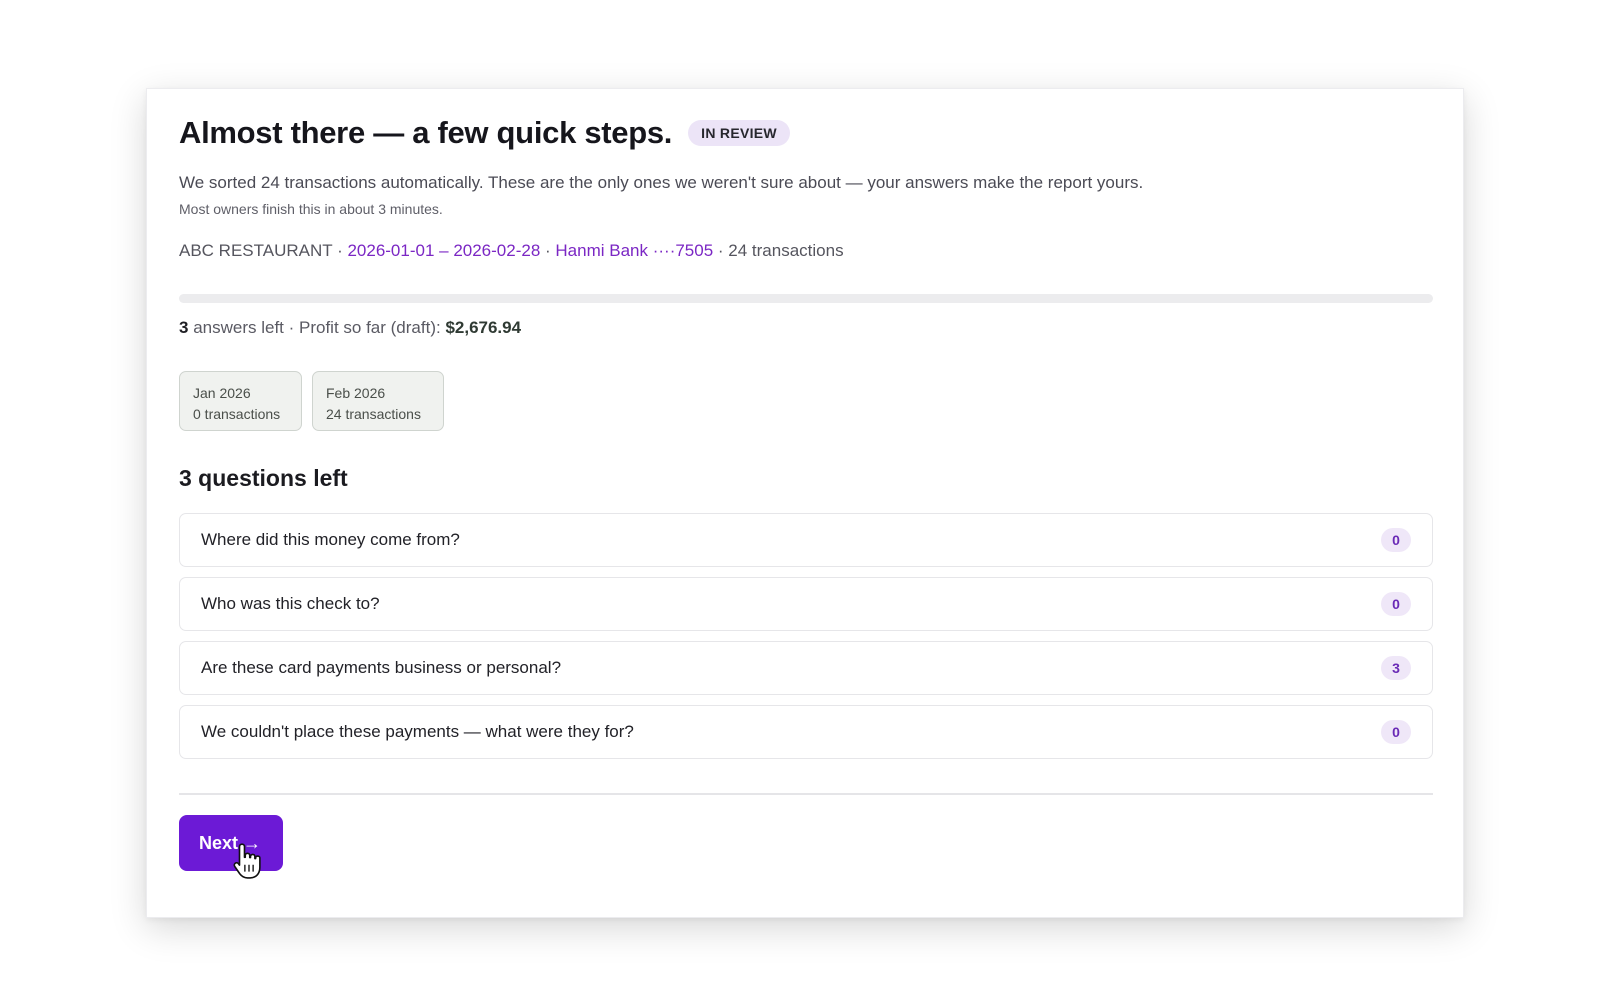  I want to click on question-item-check-recipient: Who was this check to? 0, so click(806, 604).